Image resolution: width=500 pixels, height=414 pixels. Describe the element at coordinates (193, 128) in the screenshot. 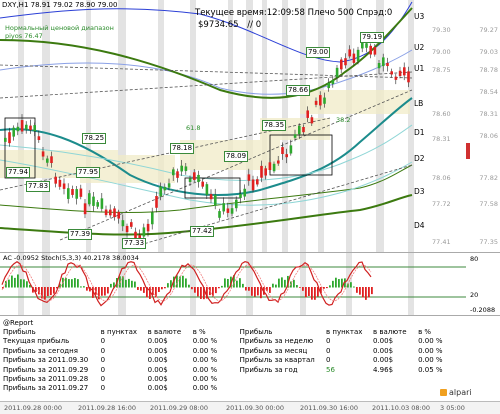

I see `fib-label: 61.8` at that location.